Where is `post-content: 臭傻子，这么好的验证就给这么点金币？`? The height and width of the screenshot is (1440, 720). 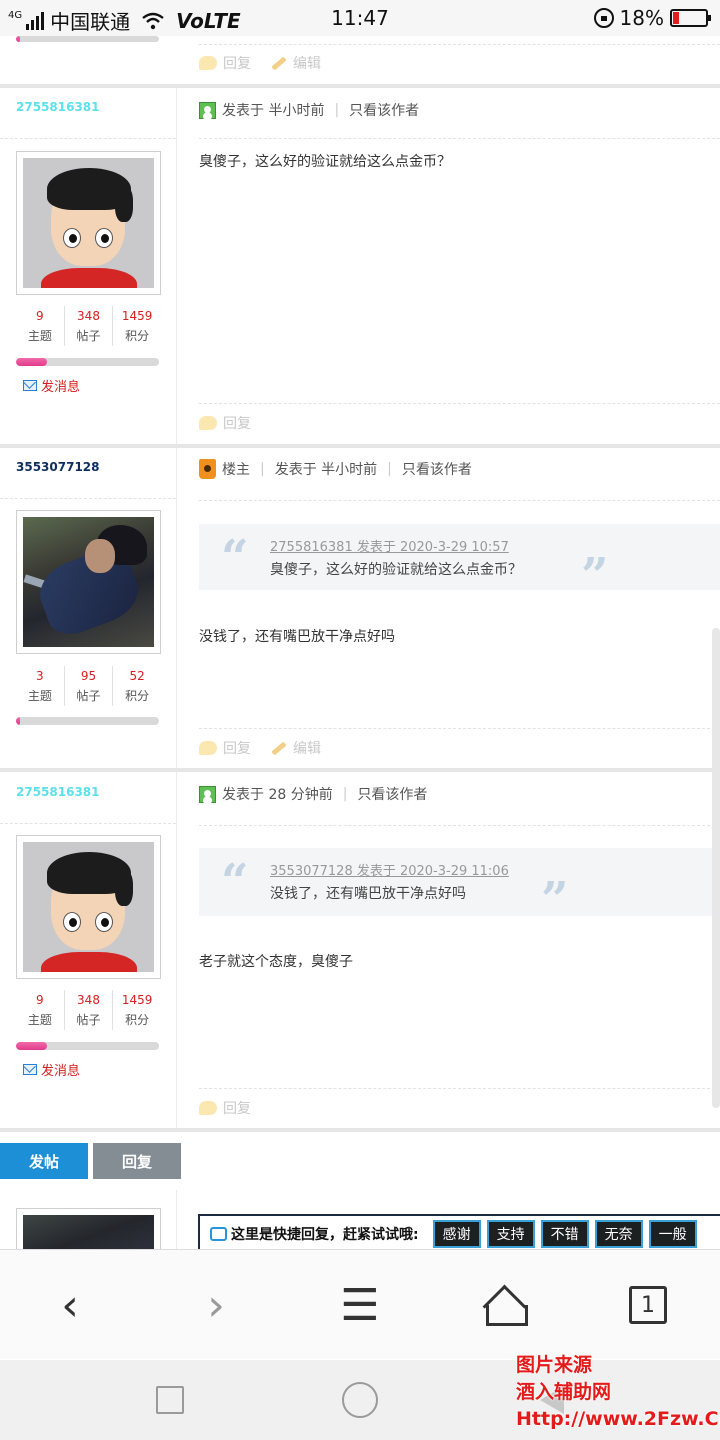 post-content: 臭傻子，这么好的验证就给这么点金币？ is located at coordinates (325, 162).